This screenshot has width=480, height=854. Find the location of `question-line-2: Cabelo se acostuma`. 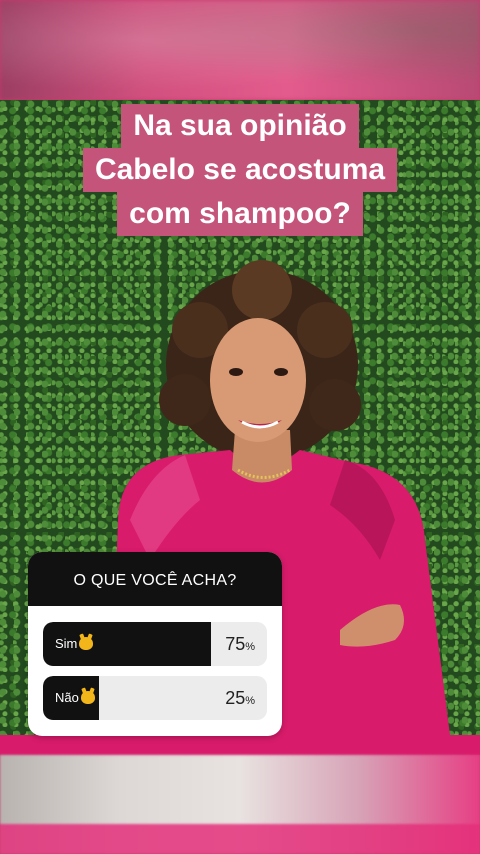

question-line-2: Cabelo se acostuma is located at coordinates (240, 170).